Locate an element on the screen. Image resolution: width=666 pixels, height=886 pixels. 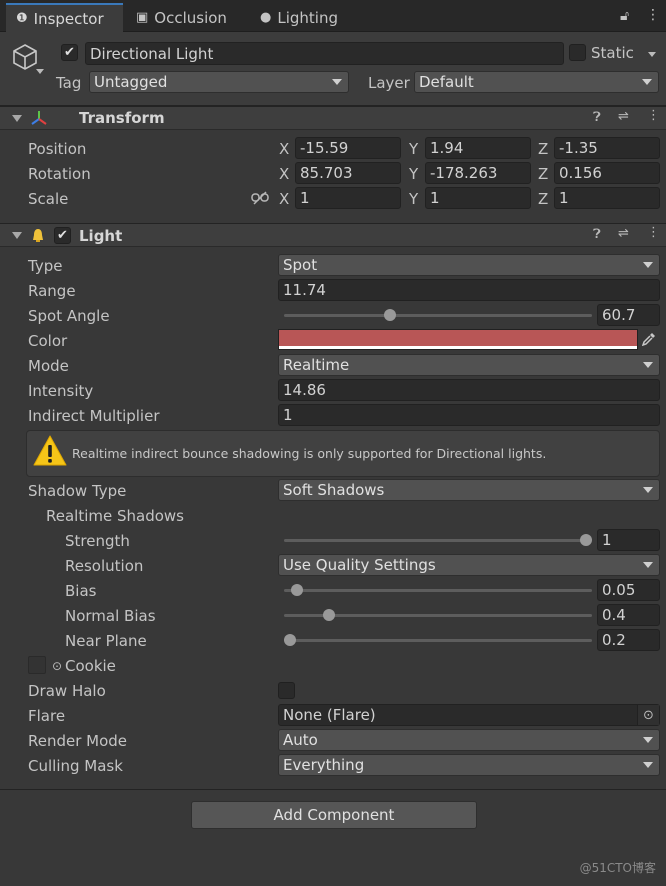
mode-label: Mode is located at coordinates (48, 366).